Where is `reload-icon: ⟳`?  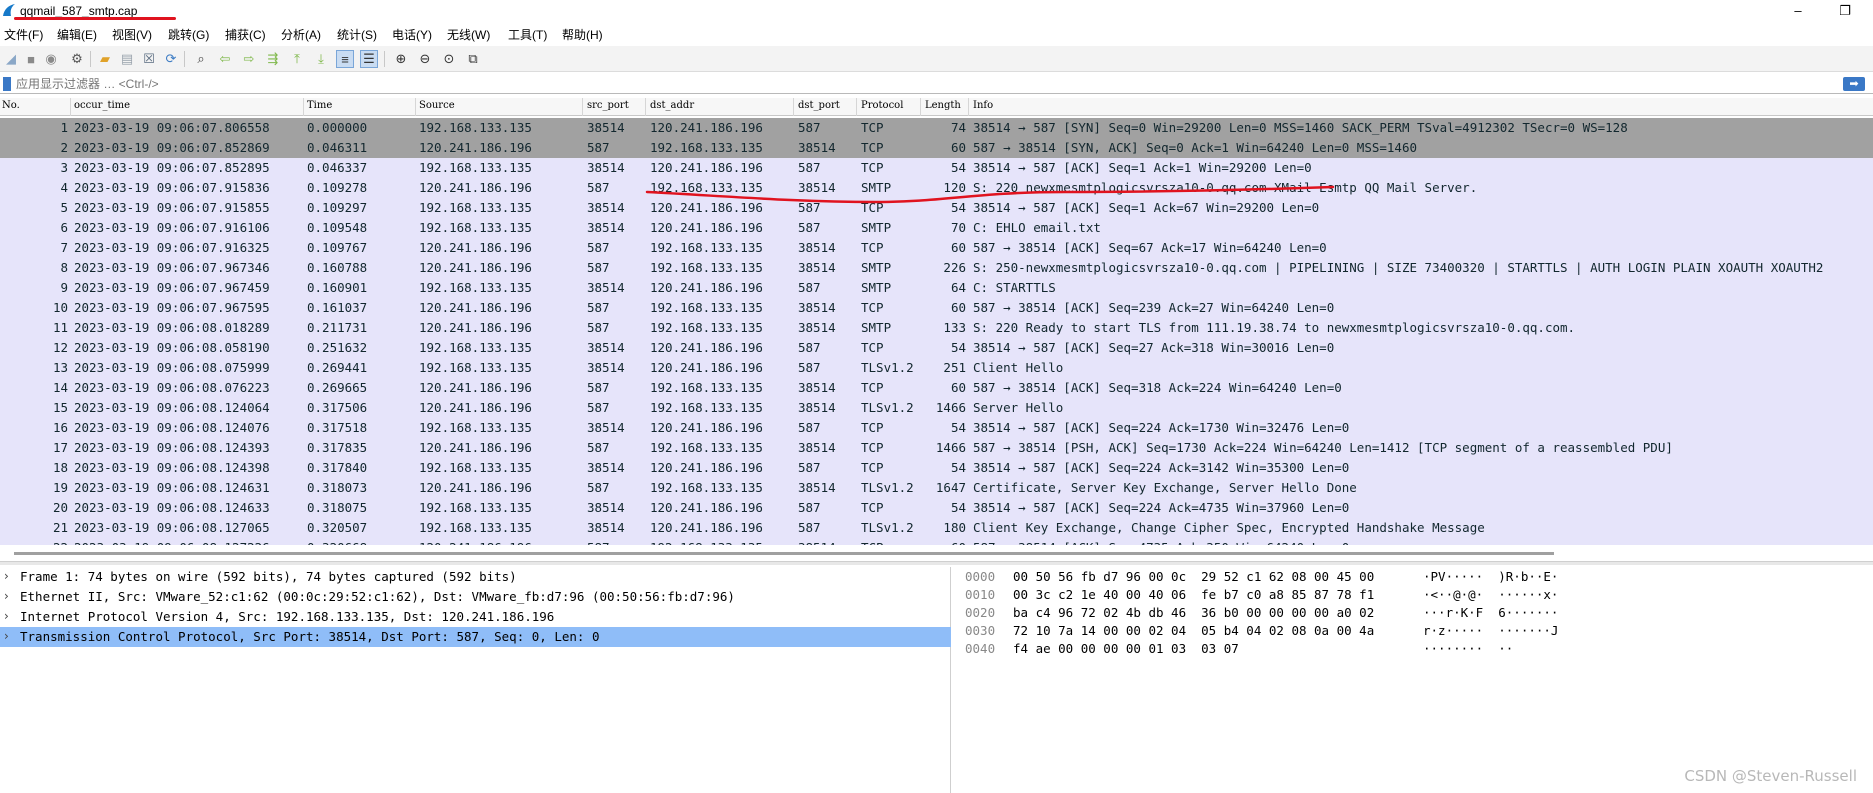
reload-icon: ⟳ is located at coordinates (171, 59).